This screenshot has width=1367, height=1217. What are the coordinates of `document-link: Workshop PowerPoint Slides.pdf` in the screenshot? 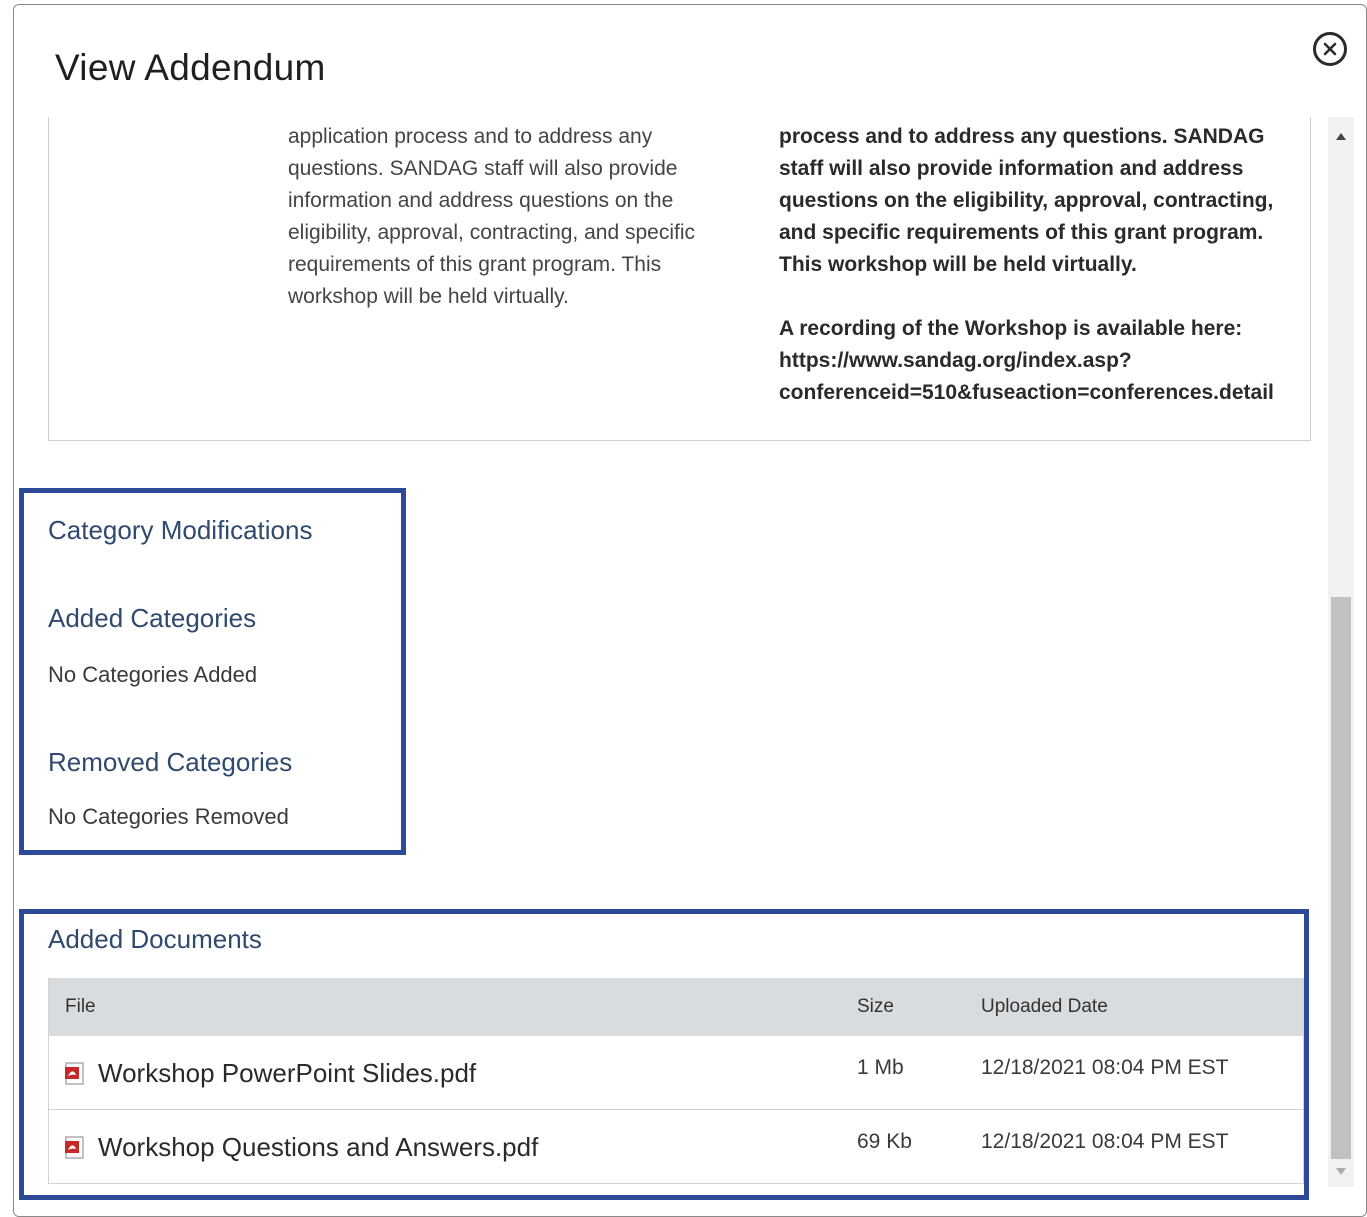 It's located at (270, 1073).